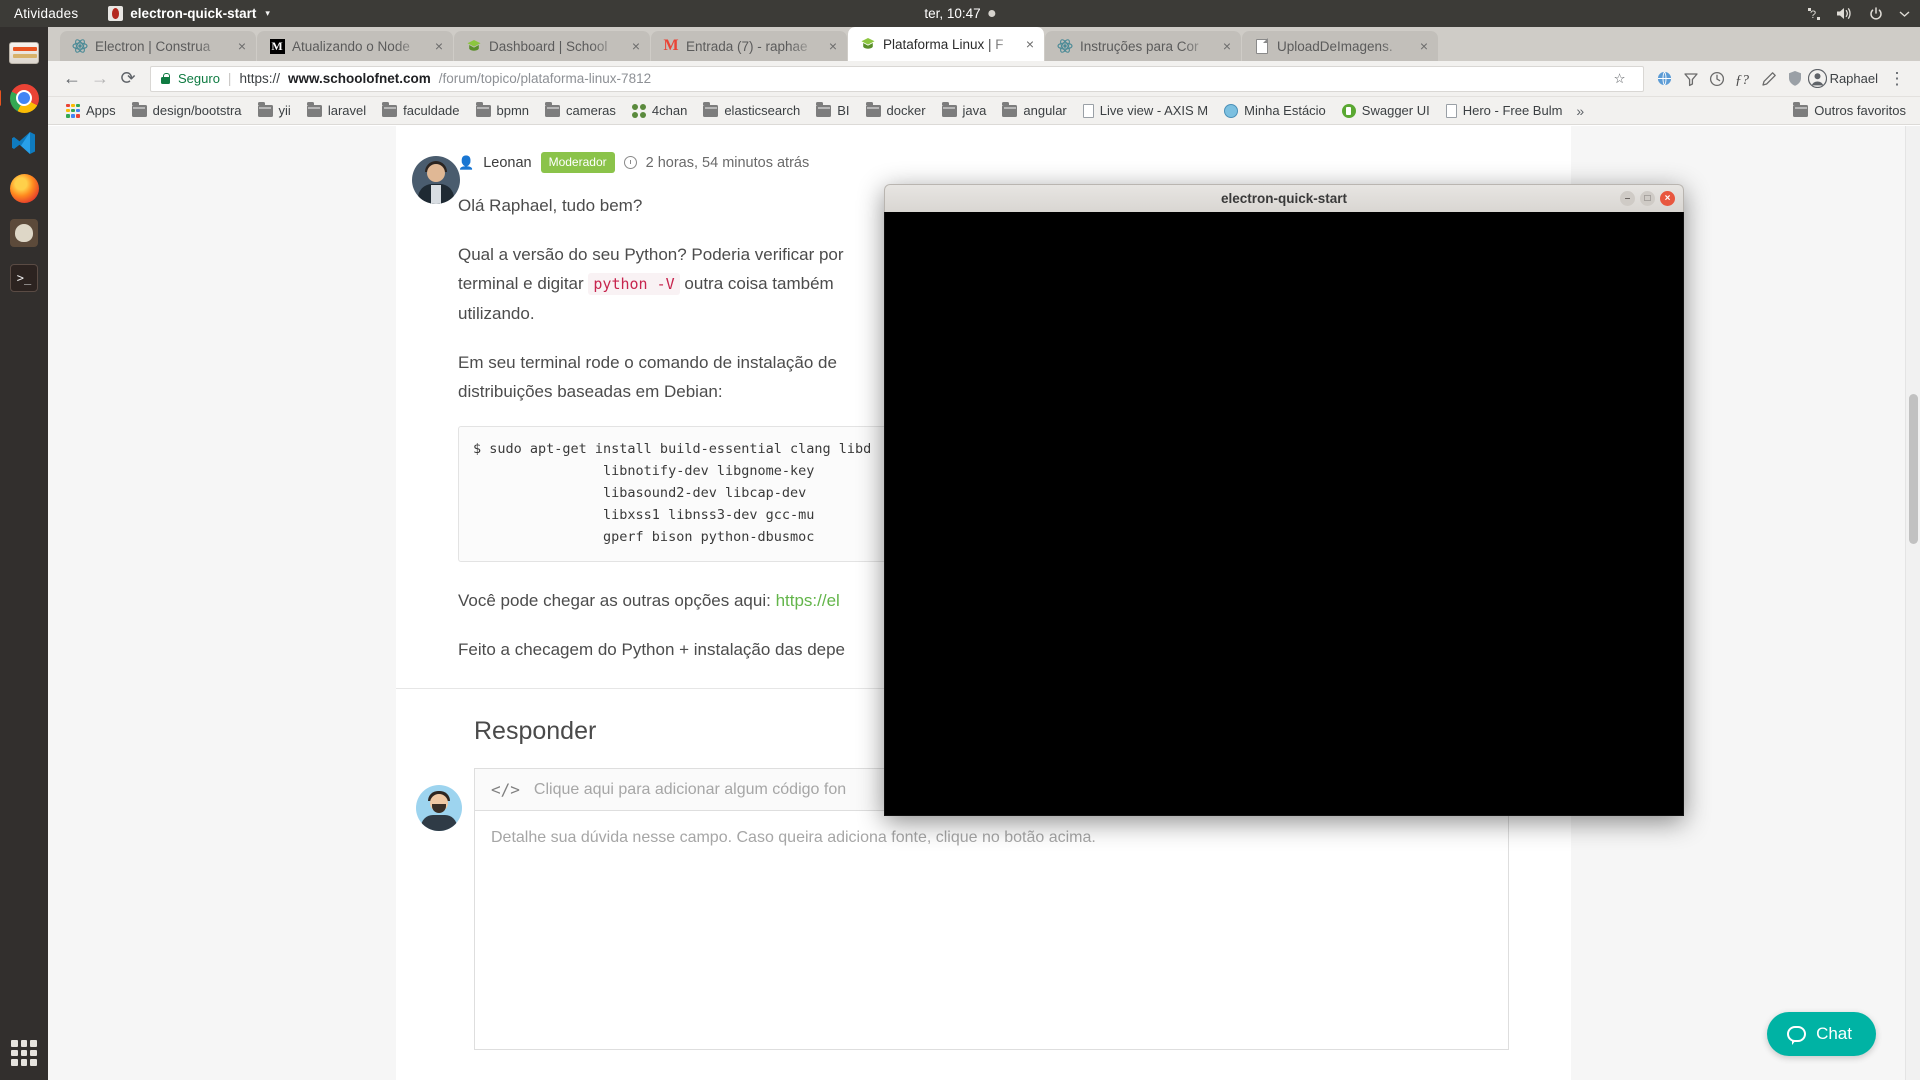 This screenshot has width=1920, height=1080. I want to click on code-tag-icon: </>, so click(505, 790).